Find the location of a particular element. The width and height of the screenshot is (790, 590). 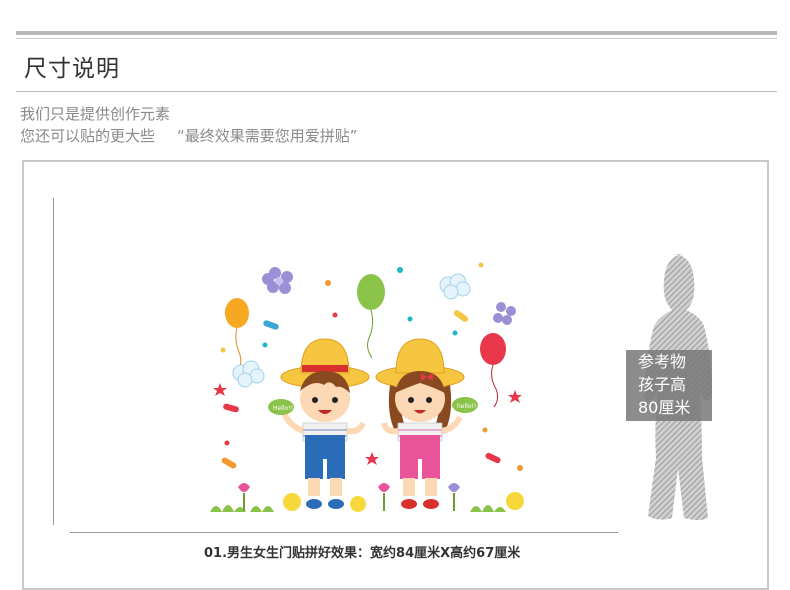

girl-figure: hello!! is located at coordinates (426, 423).